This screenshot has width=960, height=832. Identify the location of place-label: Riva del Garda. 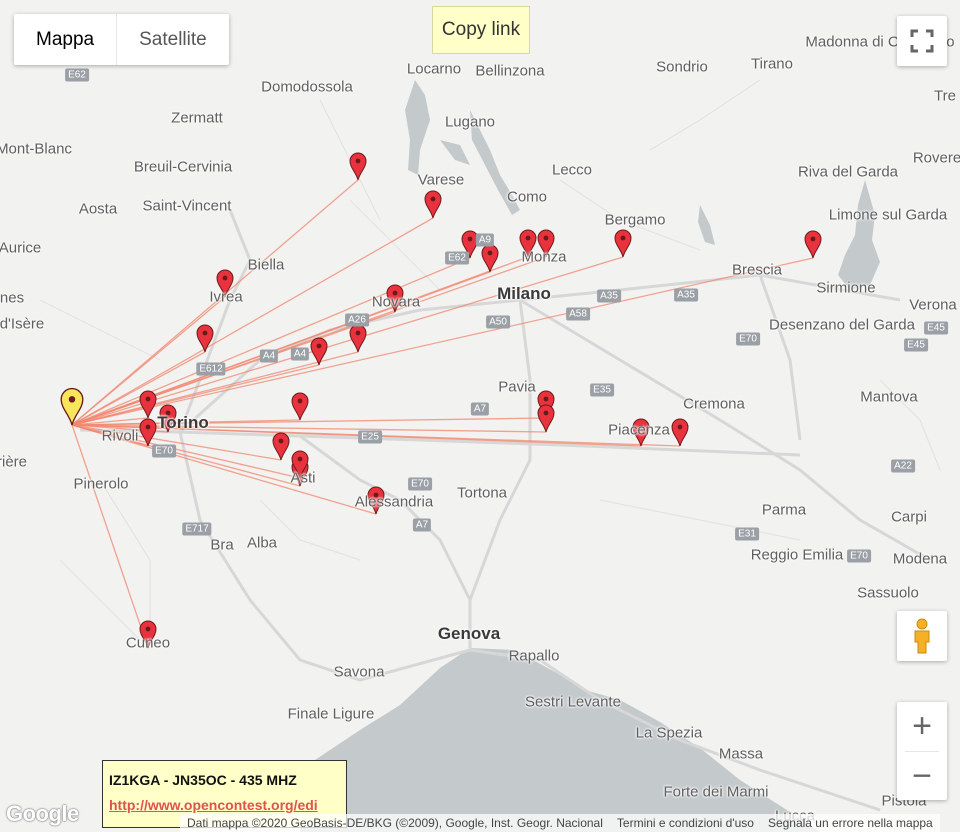
(848, 172).